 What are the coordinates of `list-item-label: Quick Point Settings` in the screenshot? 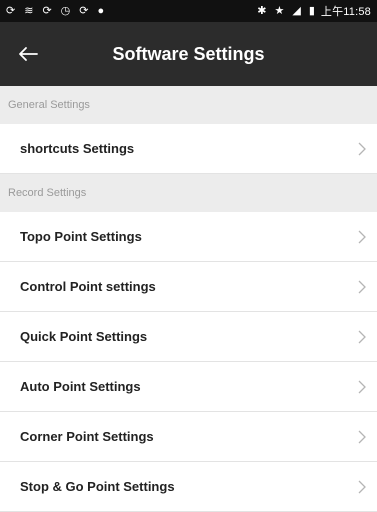 It's located at (84, 336).